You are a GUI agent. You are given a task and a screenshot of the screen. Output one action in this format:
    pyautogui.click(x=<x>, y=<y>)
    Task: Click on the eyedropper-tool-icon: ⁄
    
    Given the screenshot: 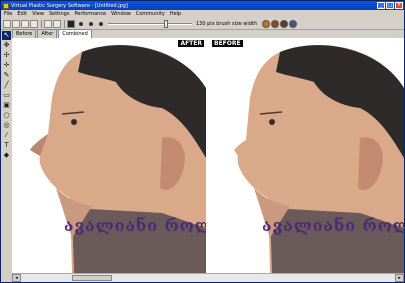 What is the action you would take?
    pyautogui.click(x=6, y=135)
    